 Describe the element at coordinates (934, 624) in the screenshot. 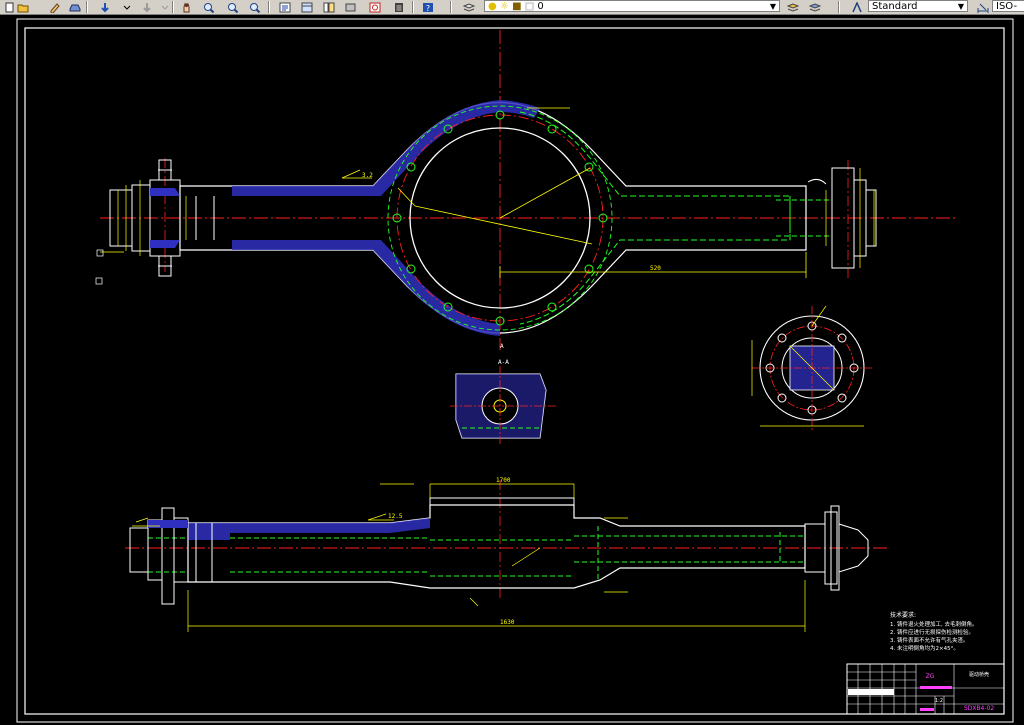

I see `tech-req-line-1: 1. 铸件退火处理加工, 去毛刺倒角。` at that location.